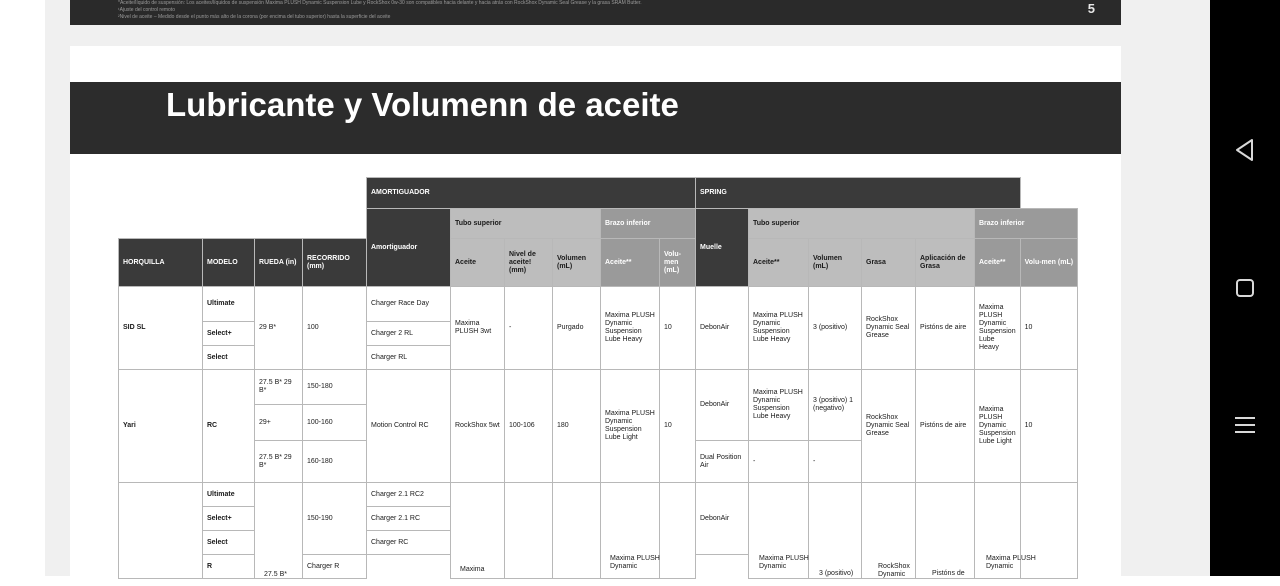  What do you see at coordinates (334, 328) in the screenshot?
I see `travel: 100` at bounding box center [334, 328].